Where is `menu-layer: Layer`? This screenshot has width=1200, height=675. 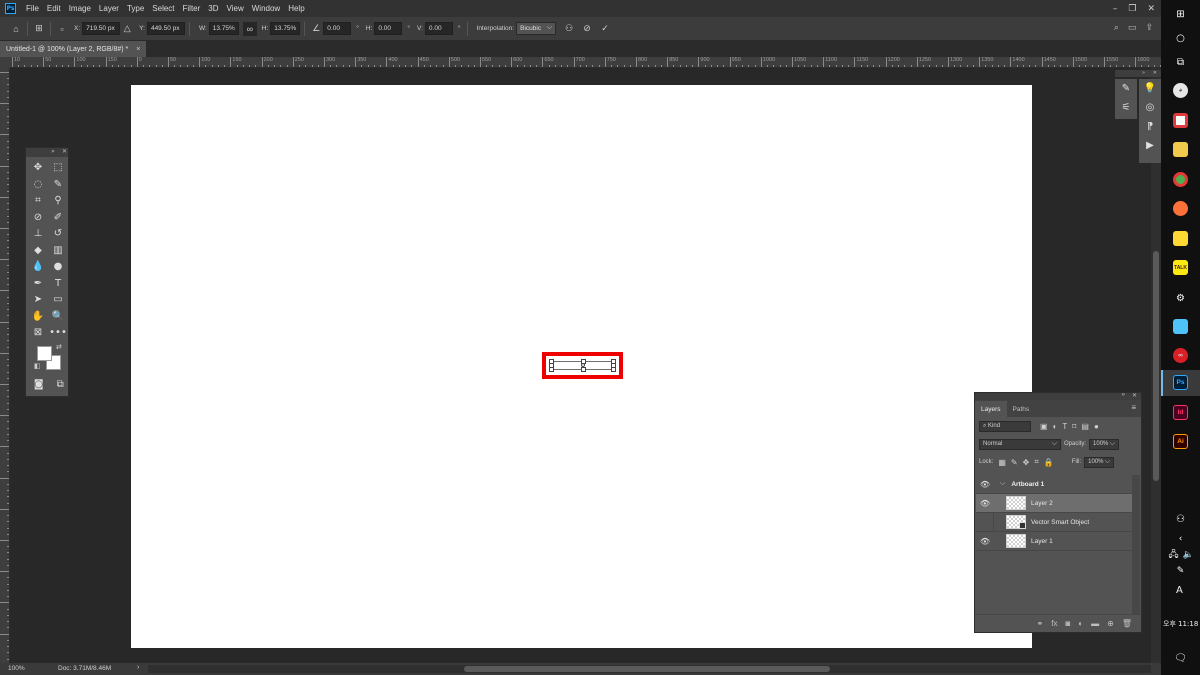 menu-layer: Layer is located at coordinates (109, 8).